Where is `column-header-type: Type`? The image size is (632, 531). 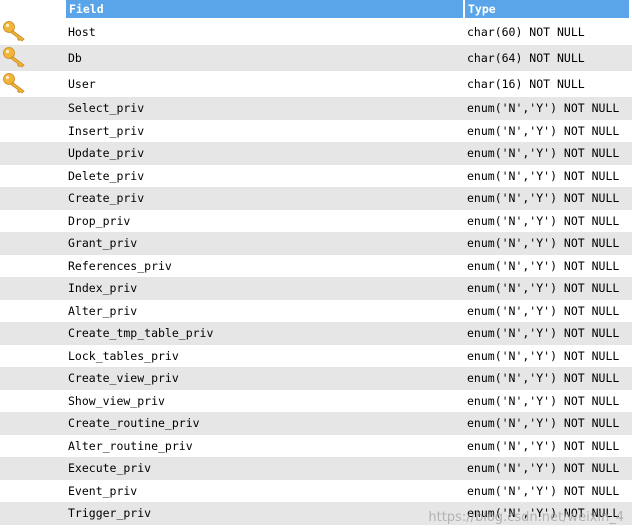 column-header-type: Type is located at coordinates (547, 9).